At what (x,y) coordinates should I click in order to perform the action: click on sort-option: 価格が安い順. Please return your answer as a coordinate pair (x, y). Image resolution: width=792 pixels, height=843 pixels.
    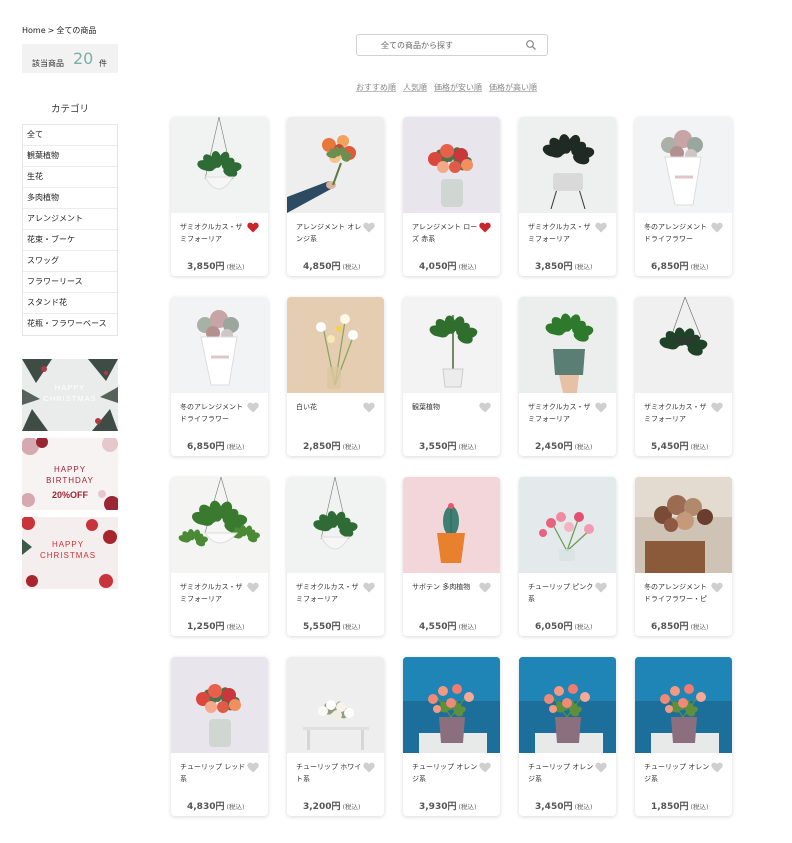
    Looking at the image, I should click on (458, 87).